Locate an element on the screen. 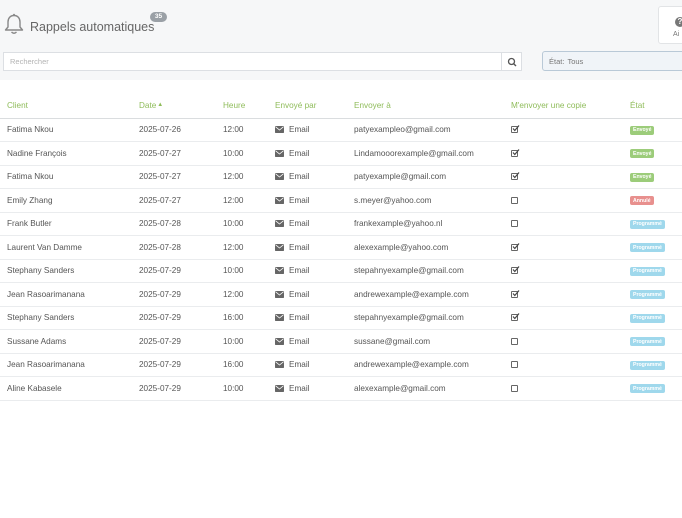  column-header-date-label: Date is located at coordinates (148, 105).